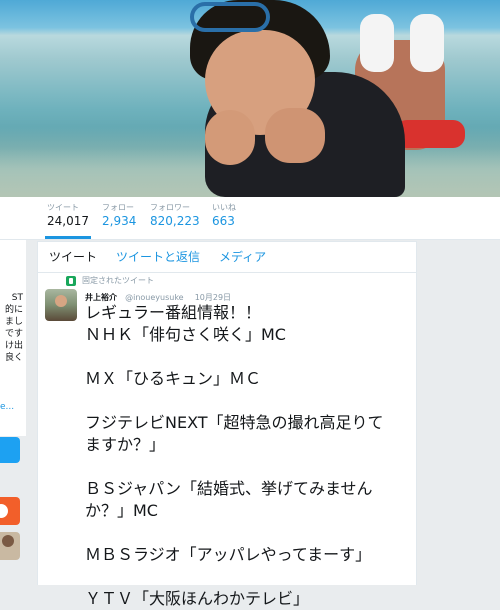 The height and width of the screenshot is (610, 500). What do you see at coordinates (61, 305) in the screenshot?
I see `tweet-author-avatar` at bounding box center [61, 305].